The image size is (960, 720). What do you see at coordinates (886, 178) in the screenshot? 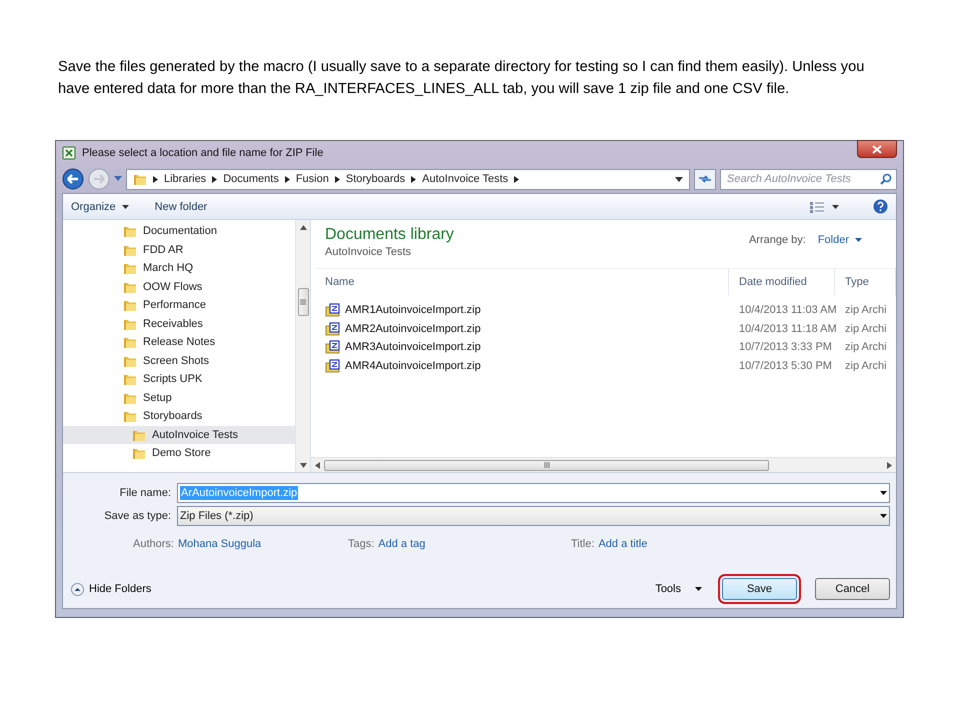
I see `search-icon` at bounding box center [886, 178].